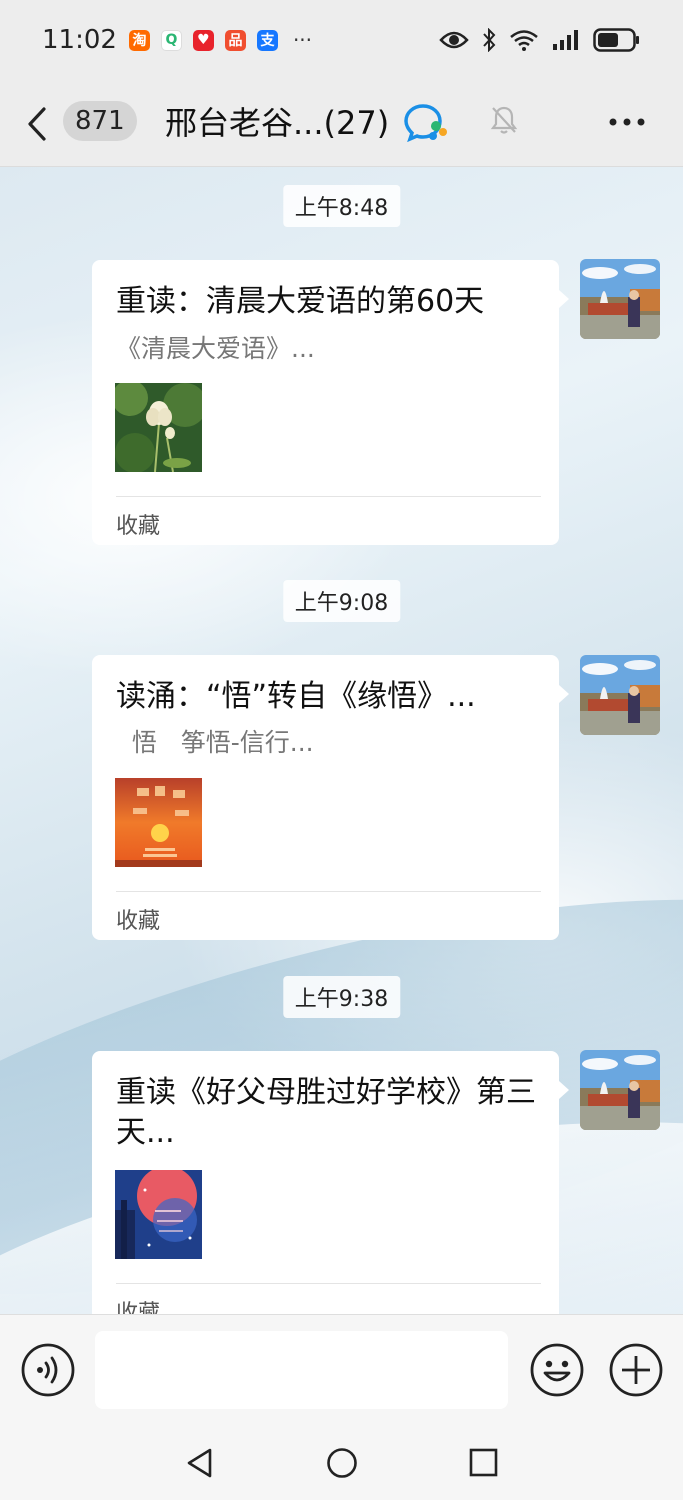 Image resolution: width=683 pixels, height=1500 pixels. What do you see at coordinates (277, 121) in the screenshot?
I see `chat-title: 邢台老谷...(27)` at bounding box center [277, 121].